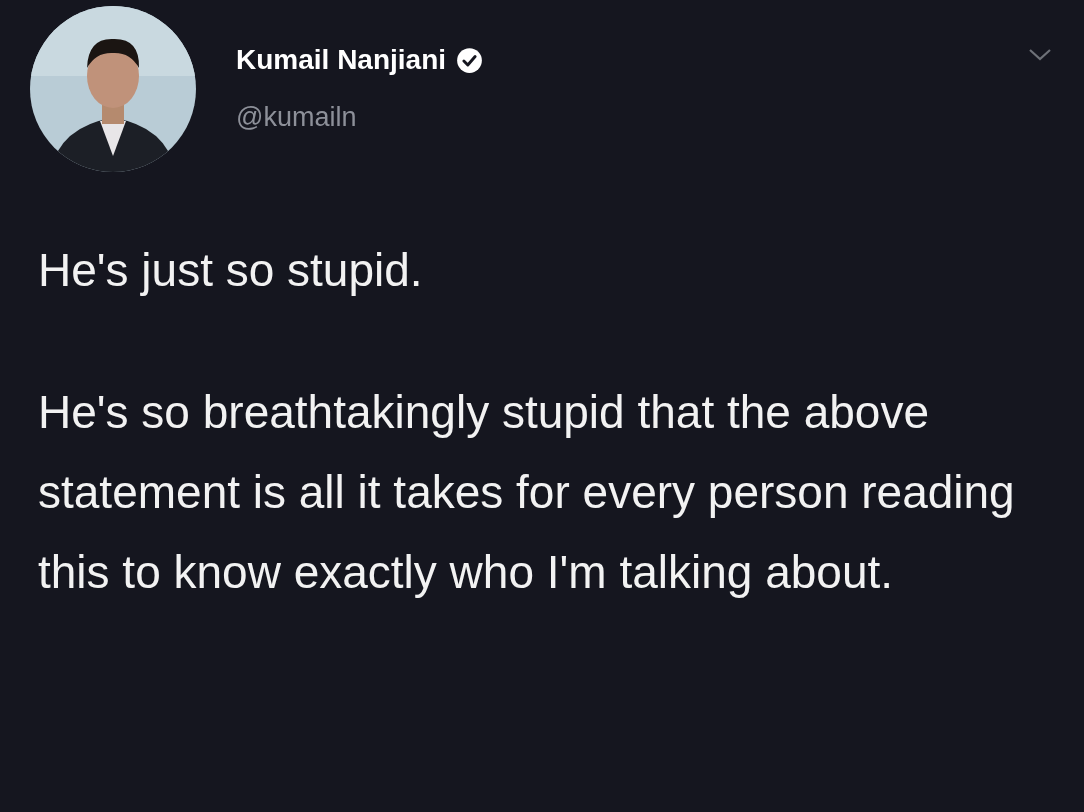 The width and height of the screenshot is (1084, 812). I want to click on author-handle: @kumailn, so click(297, 117).